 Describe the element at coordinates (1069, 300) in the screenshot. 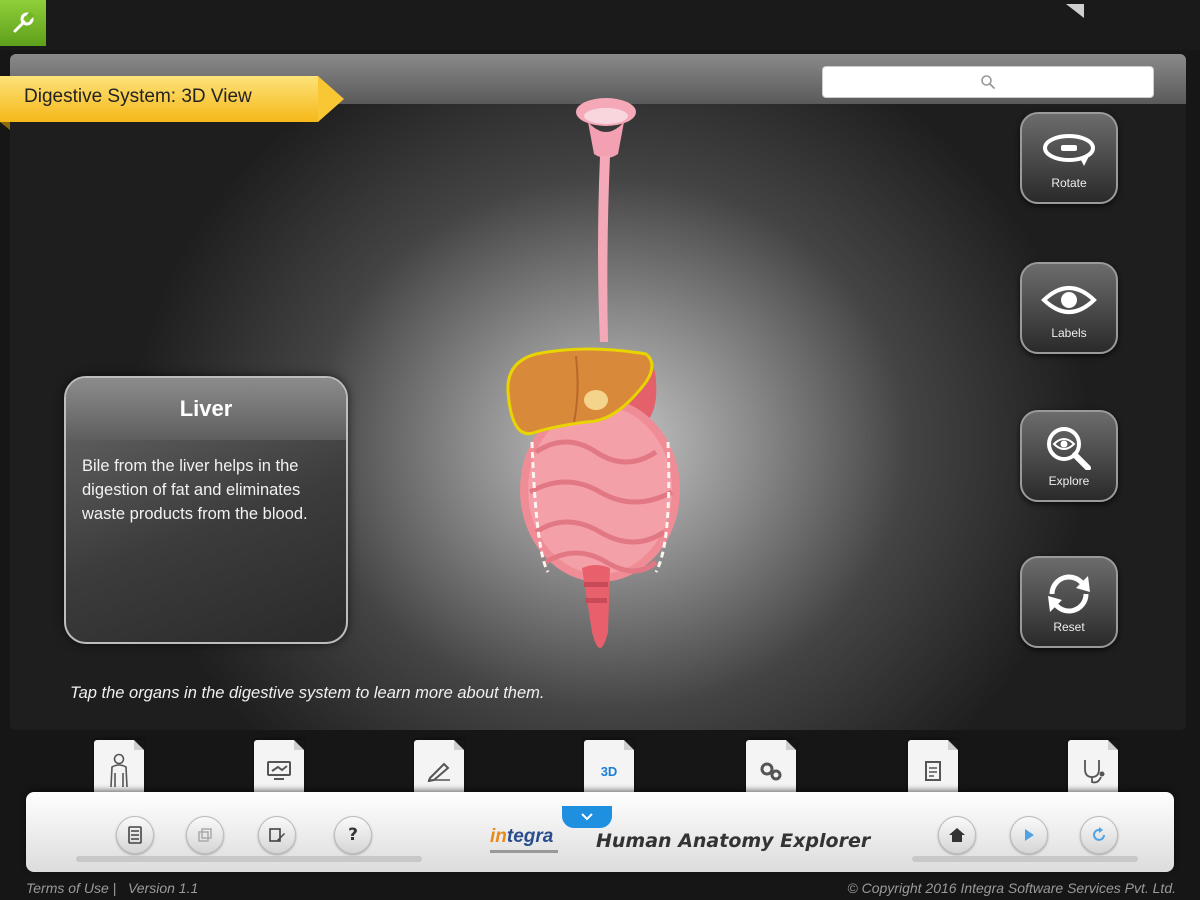

I see `eye-icon` at that location.